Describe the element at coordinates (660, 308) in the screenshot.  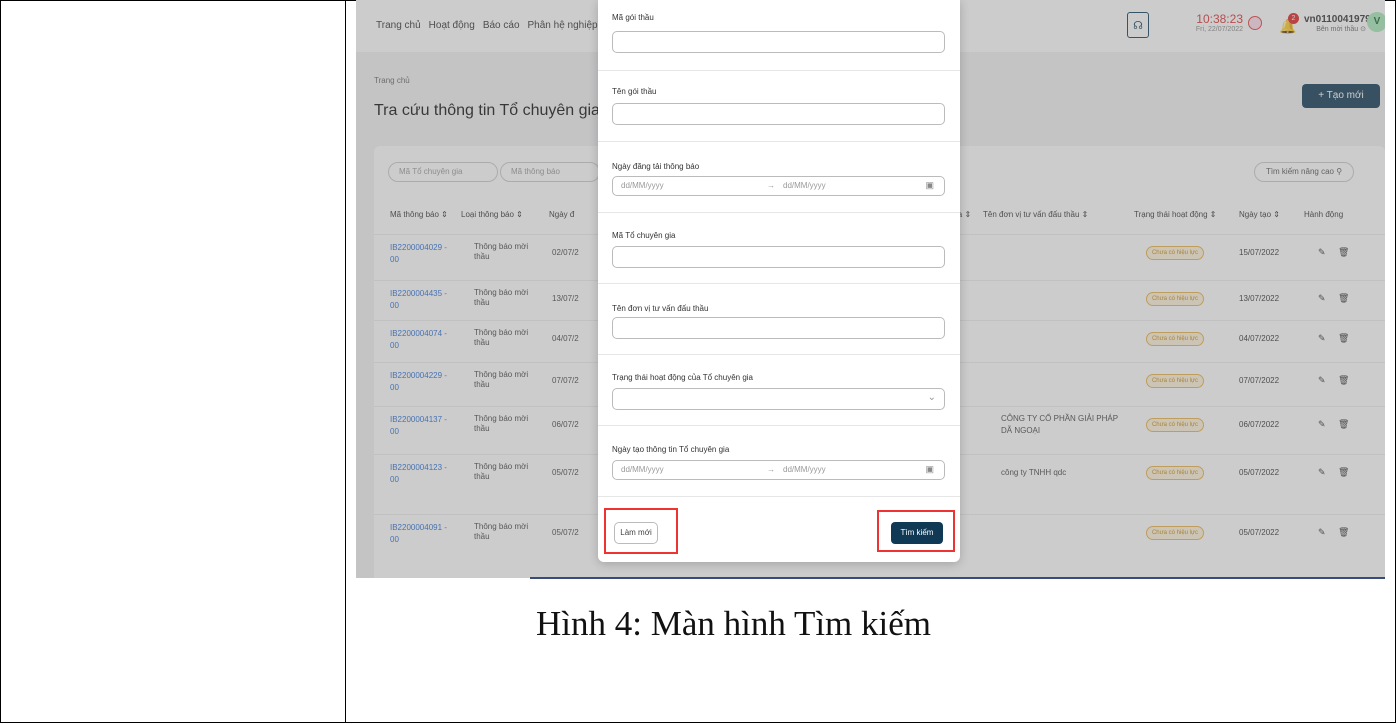
I see `consultant-label: Tên đơn vị tư vấn đấu thầu` at that location.